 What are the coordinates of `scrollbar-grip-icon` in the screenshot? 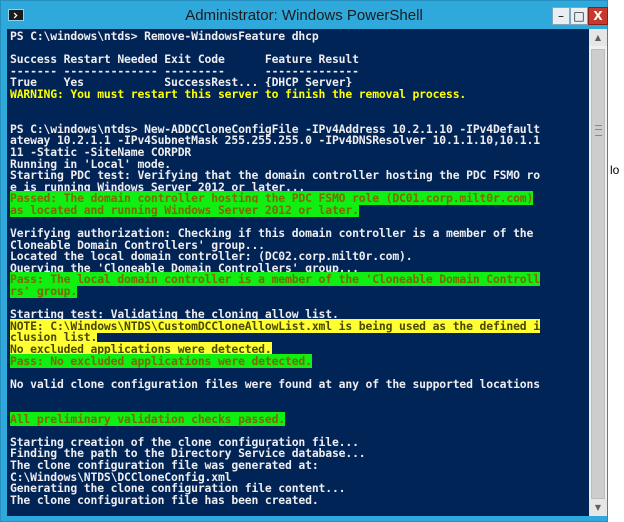 It's located at (598, 130).